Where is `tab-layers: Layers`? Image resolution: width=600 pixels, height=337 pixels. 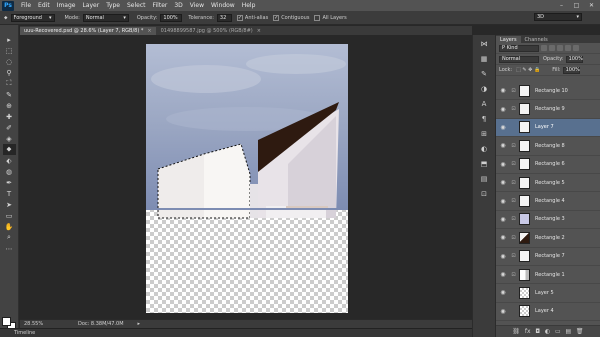
tab-layers: Layers is located at coordinates (508, 39).